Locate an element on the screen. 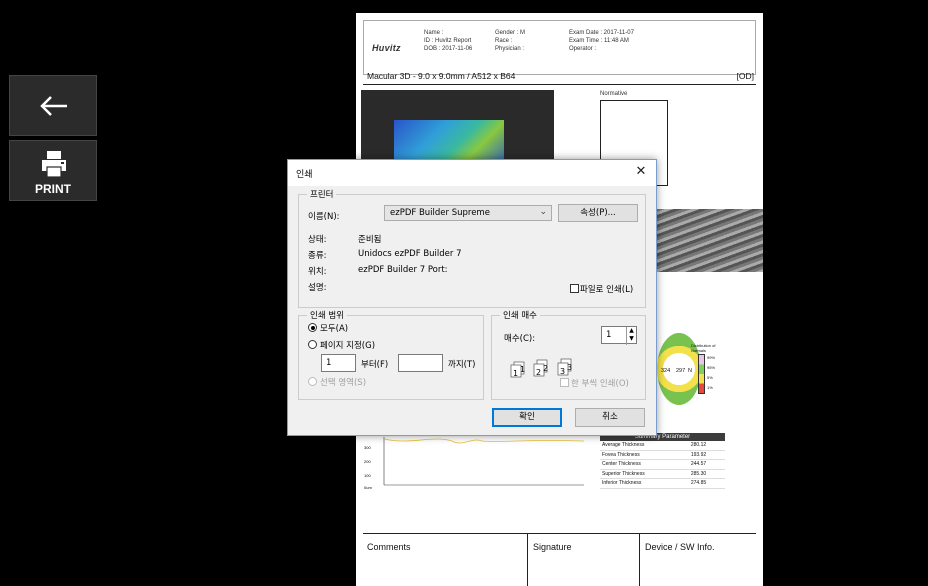 The image size is (928, 586). svg-text: 3 is located at coordinates (562, 371).